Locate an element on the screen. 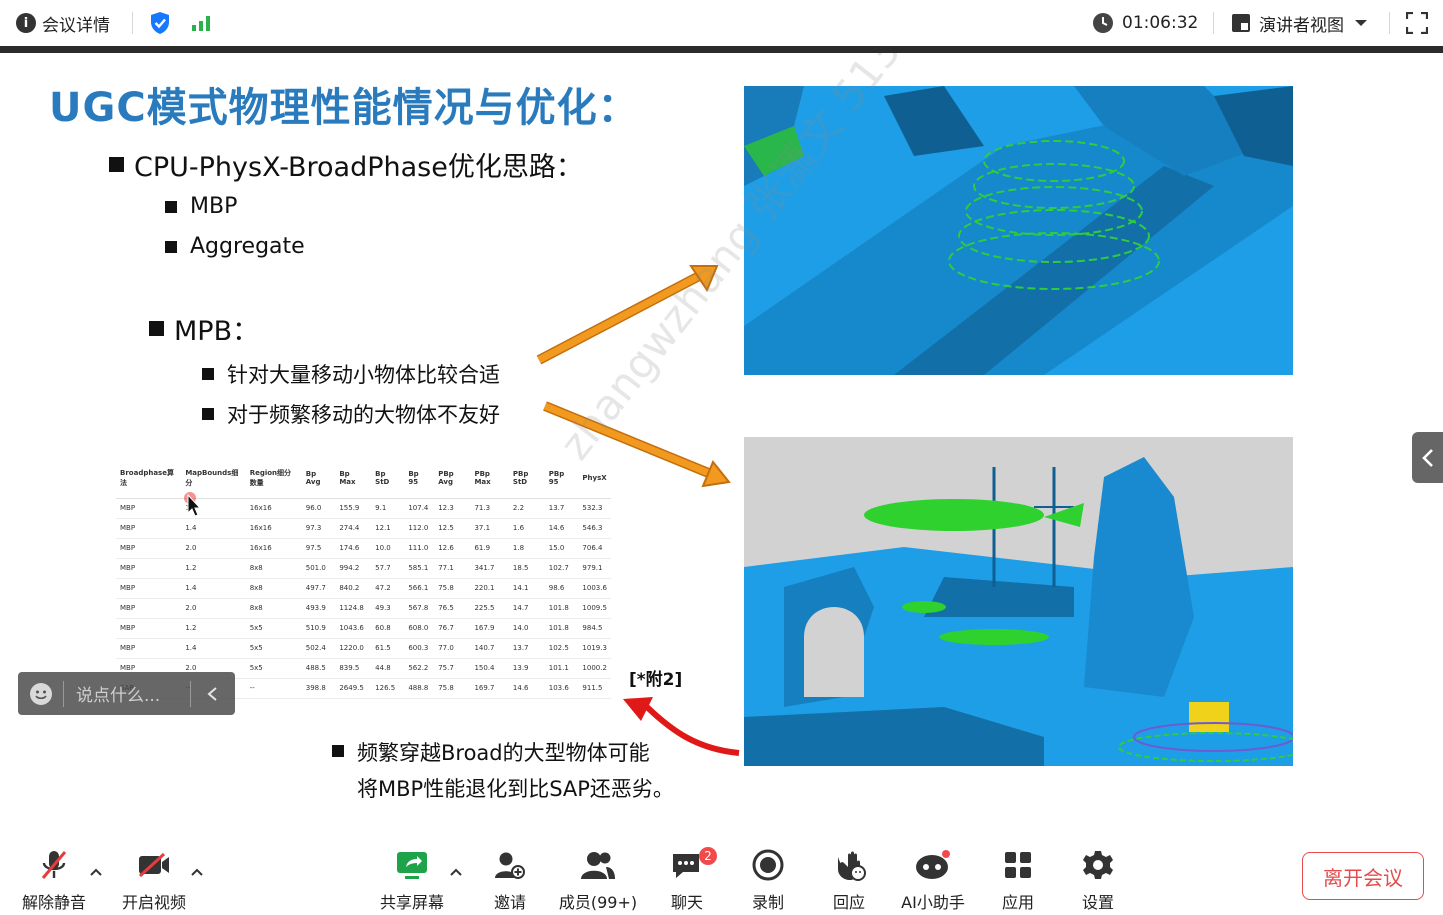 Image resolution: width=1443 pixels, height=915 pixels. table-cell: 71.3 is located at coordinates (489, 508).